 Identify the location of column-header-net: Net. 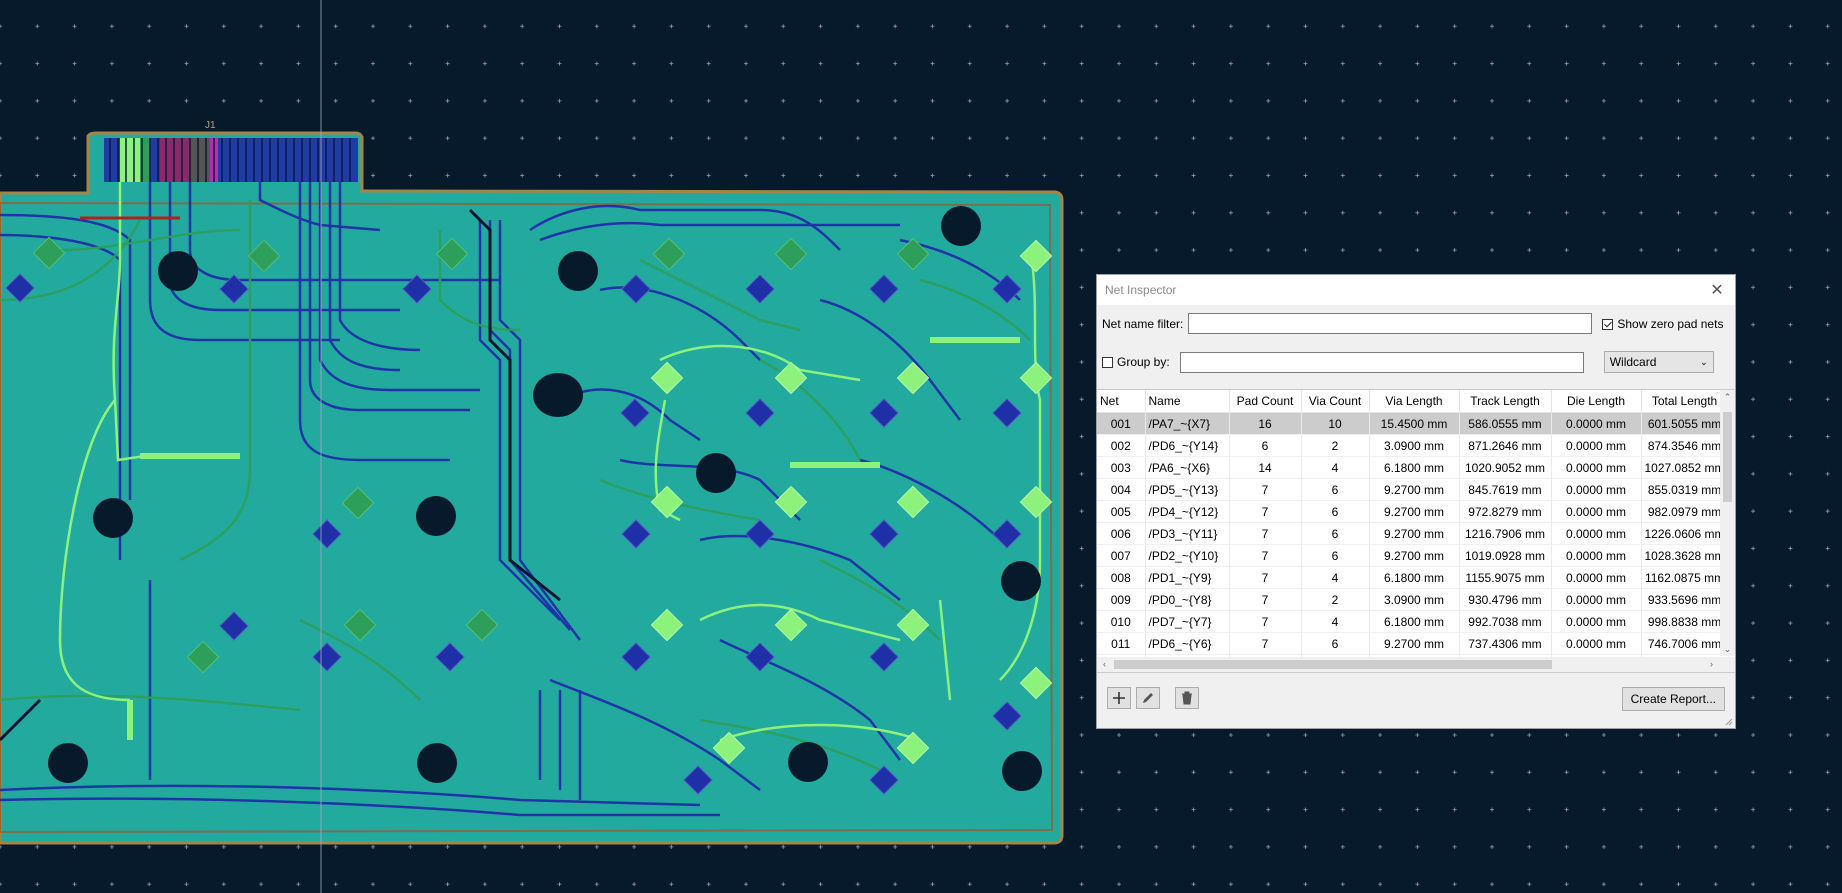
(1121, 401).